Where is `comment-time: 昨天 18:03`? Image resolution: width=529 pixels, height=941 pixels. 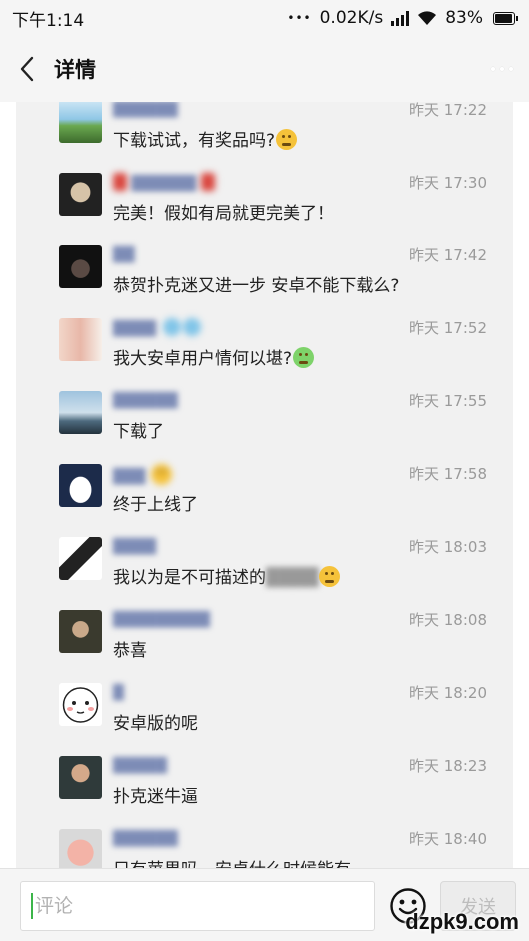 comment-time: 昨天 18:03 is located at coordinates (448, 547).